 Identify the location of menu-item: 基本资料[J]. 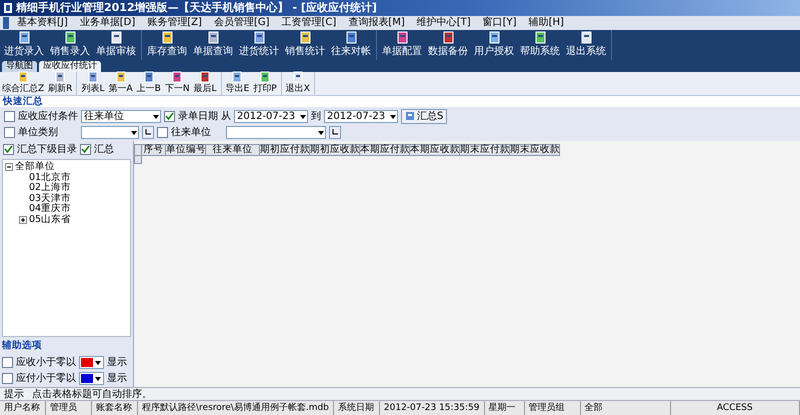
(42, 23).